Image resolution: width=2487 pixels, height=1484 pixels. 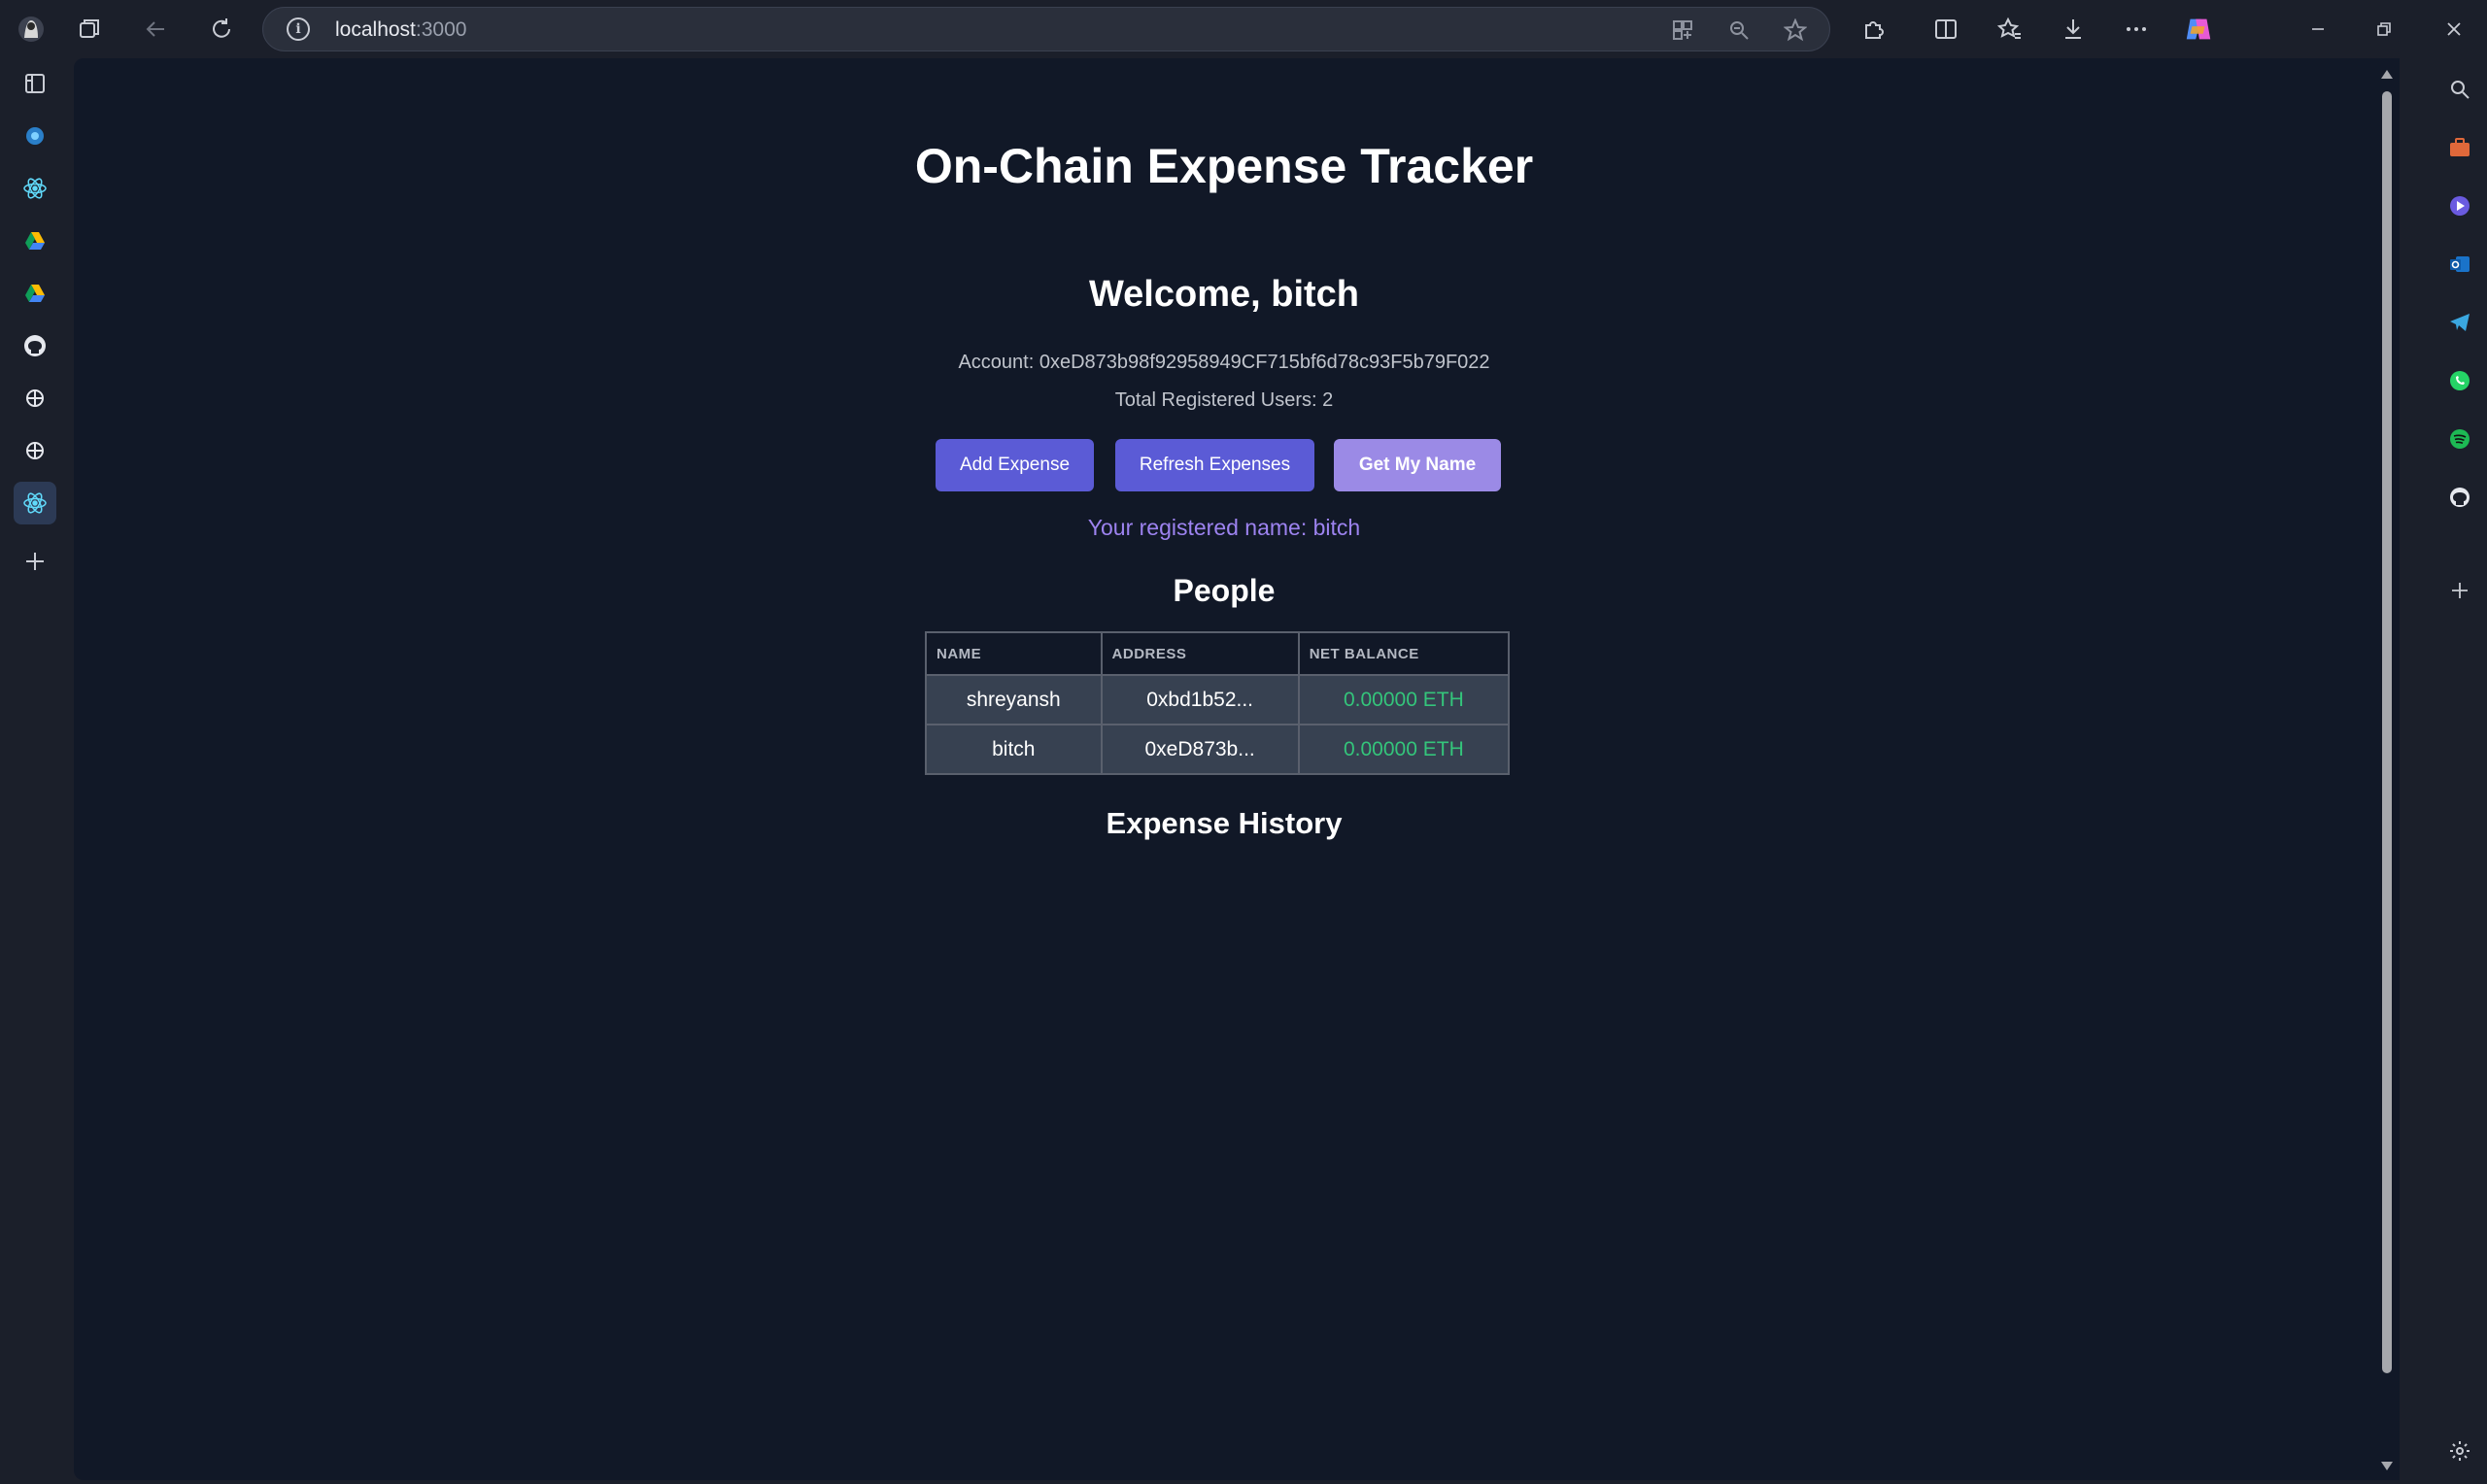 I want to click on page-title: On-Chain Expense Tracker, so click(x=1224, y=166).